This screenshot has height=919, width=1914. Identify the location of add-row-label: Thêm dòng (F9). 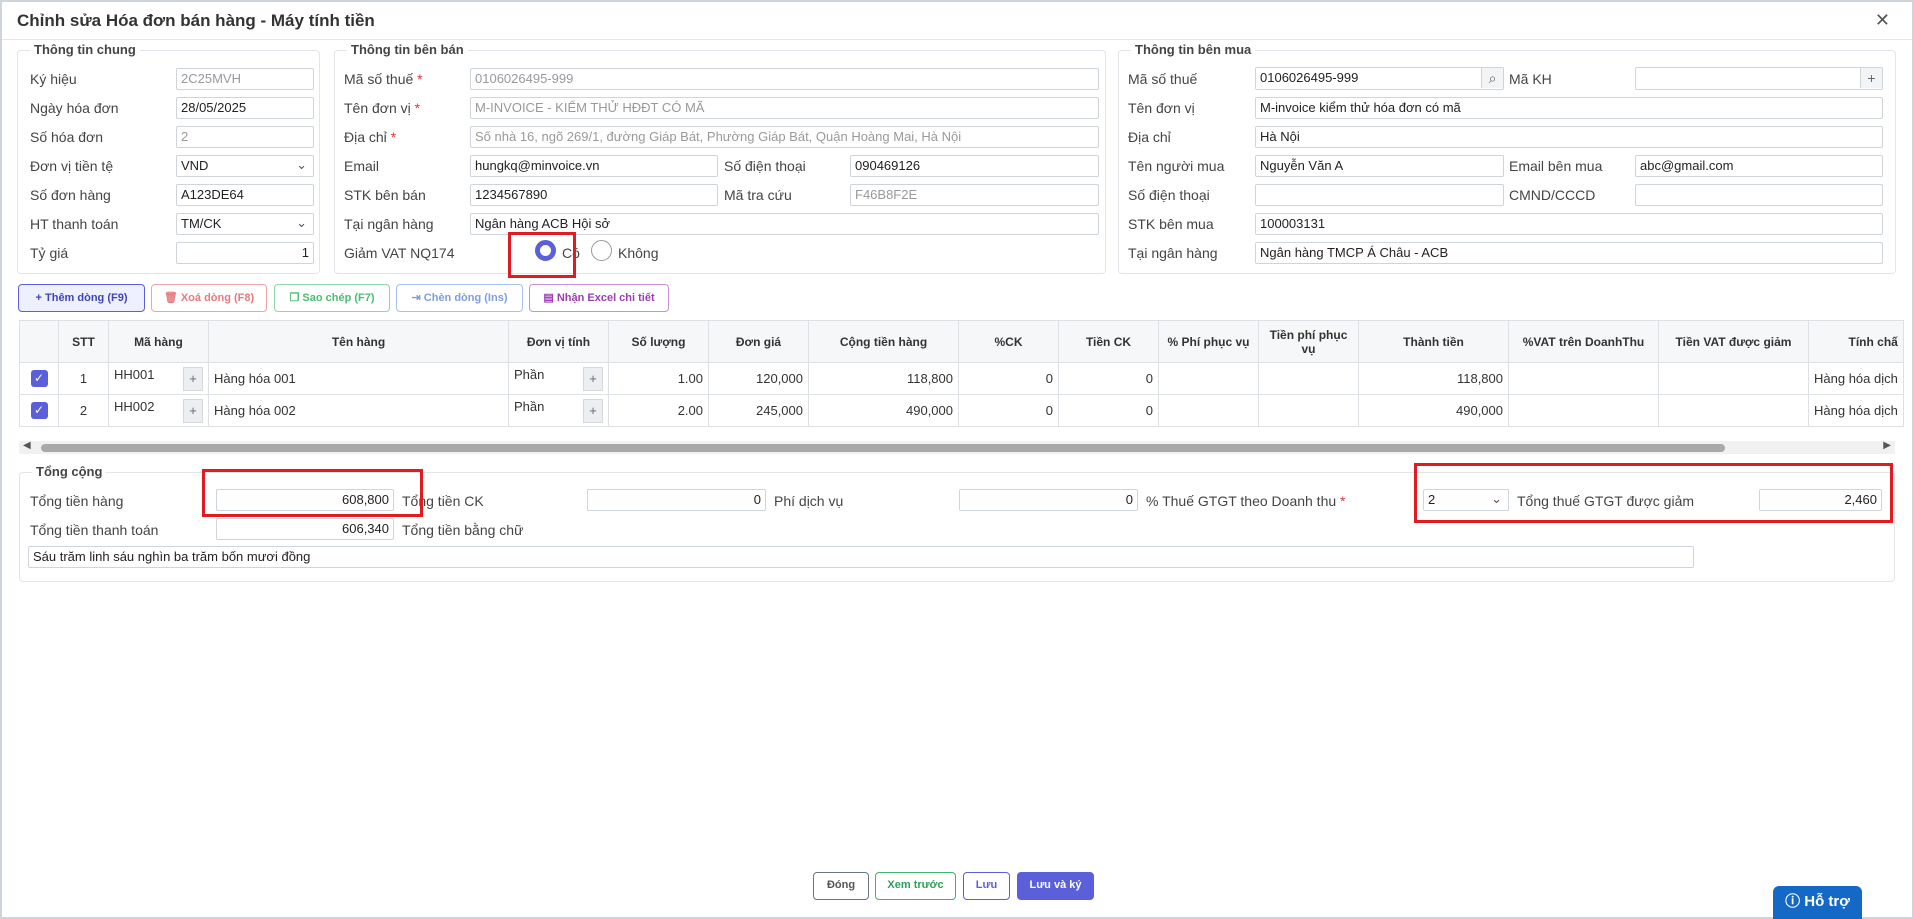
(86, 298).